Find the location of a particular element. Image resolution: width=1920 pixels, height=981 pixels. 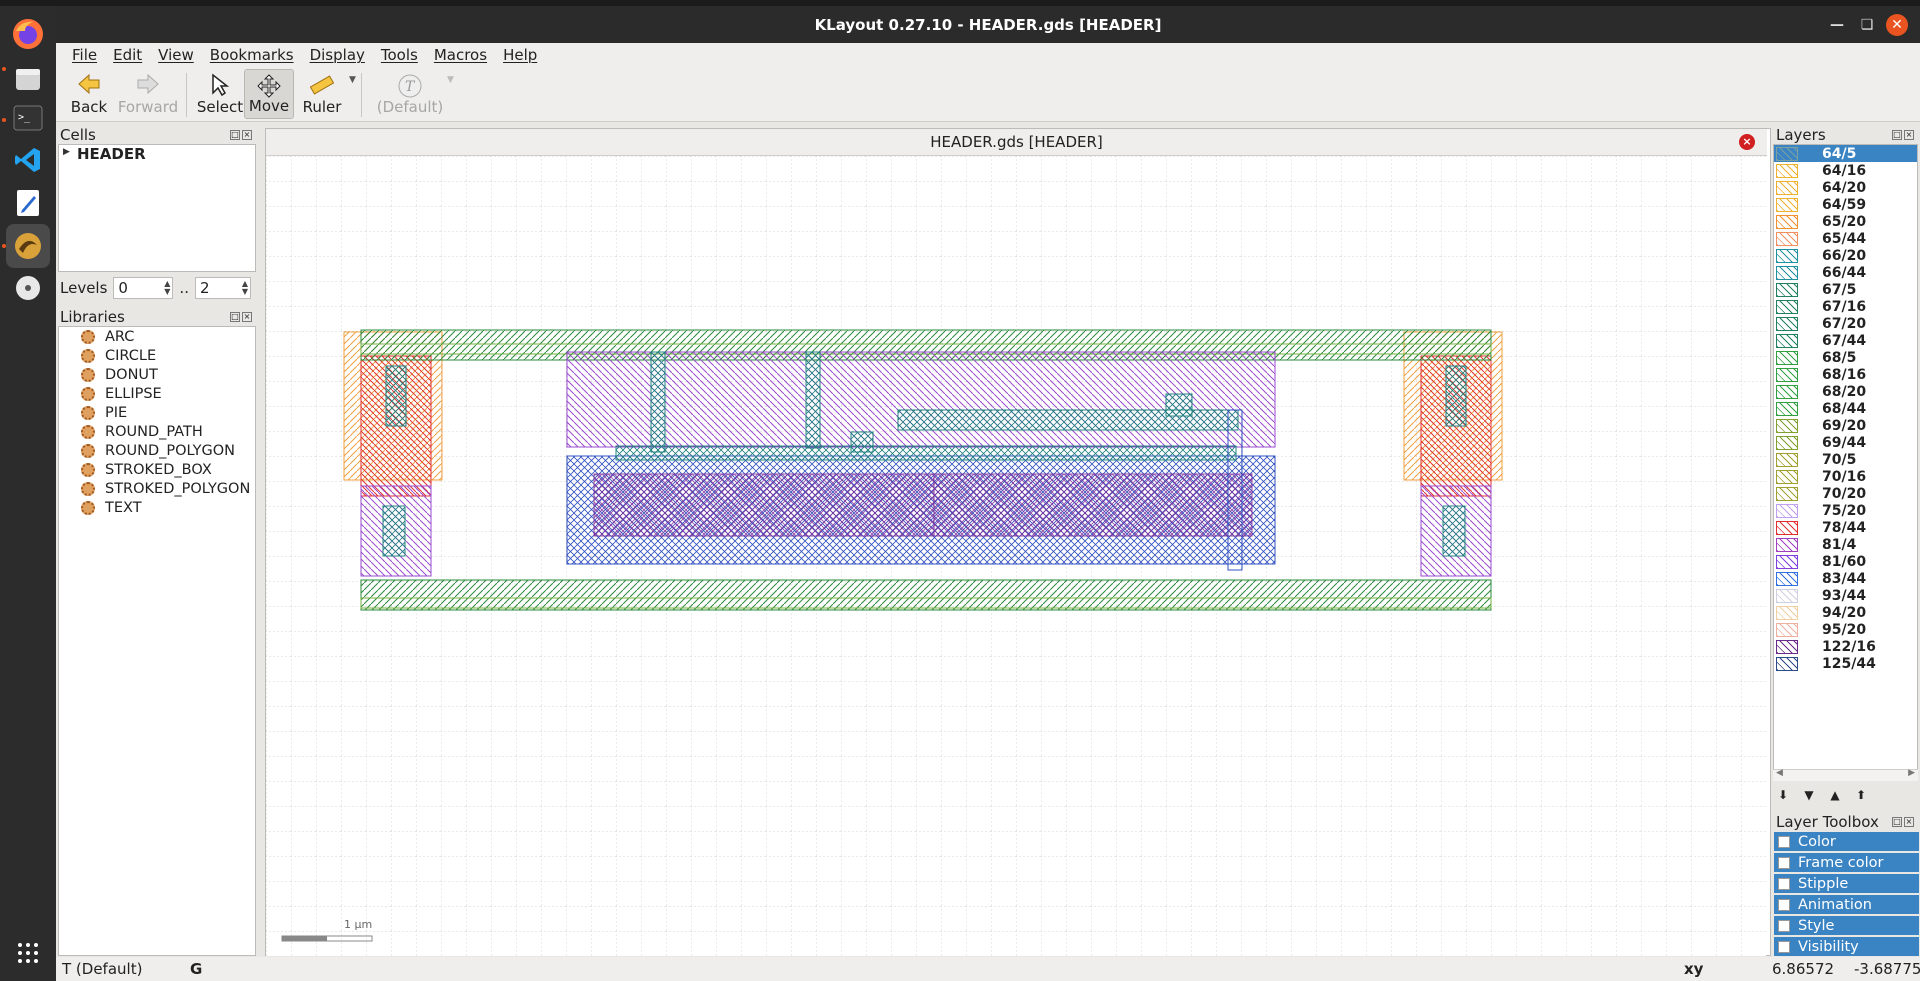

layer-row: 66/44 is located at coordinates (1845, 272).